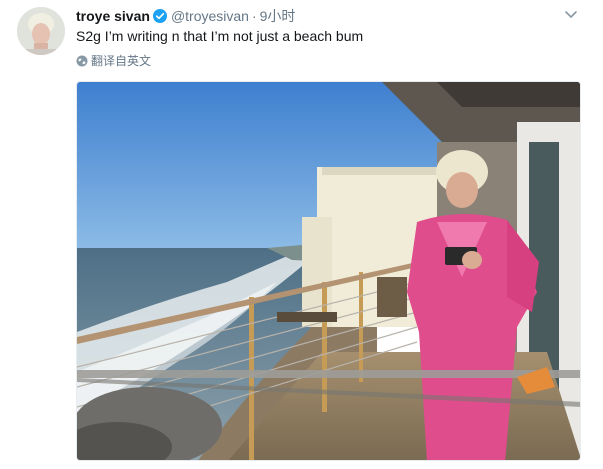  I want to click on translate-label: 翻译自英文, so click(121, 61).